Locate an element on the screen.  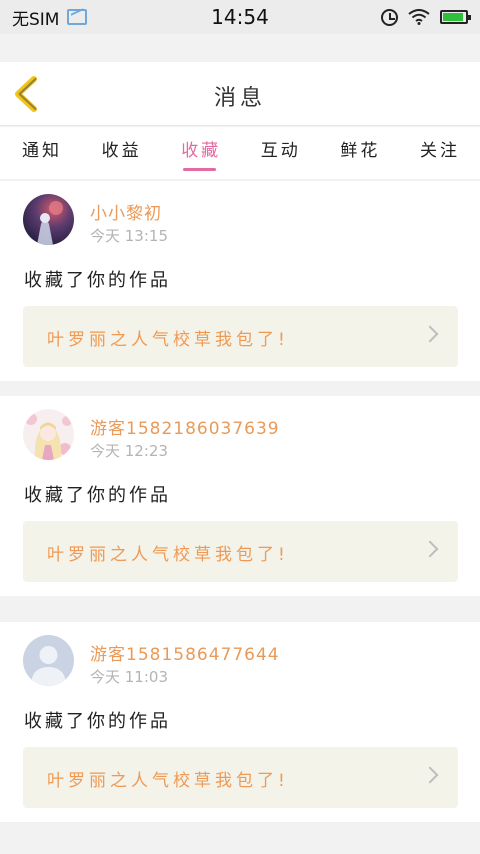
tab-bar: 通知 收益 收藏 互动 鲜花 关注 is located at coordinates (240, 153).